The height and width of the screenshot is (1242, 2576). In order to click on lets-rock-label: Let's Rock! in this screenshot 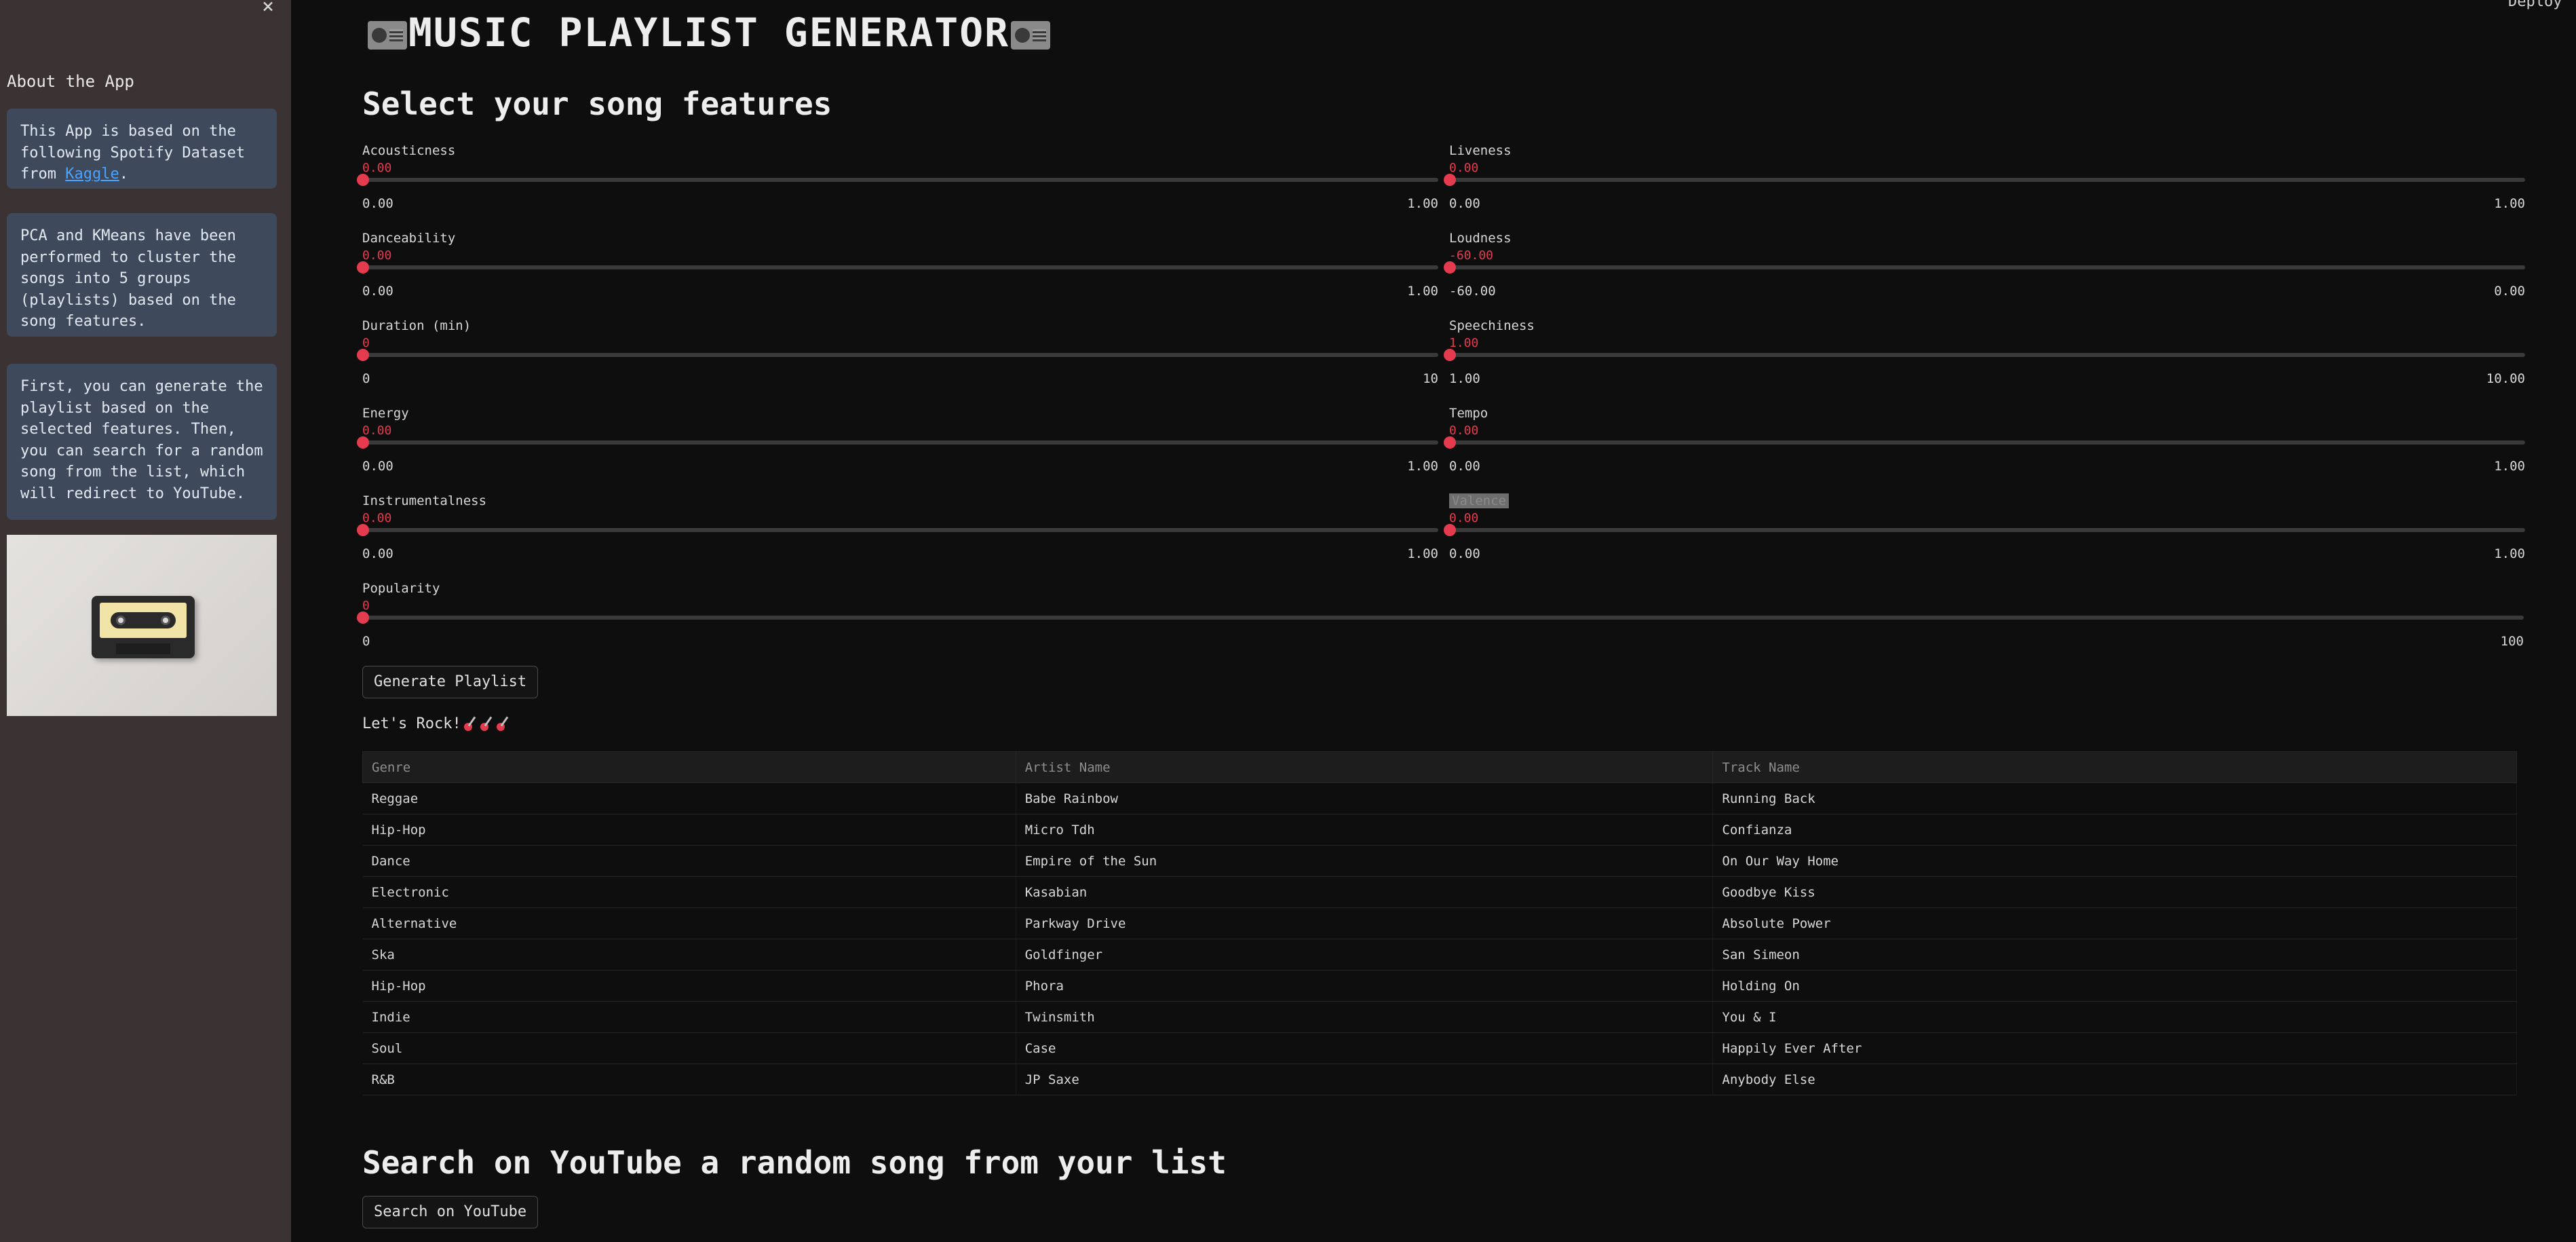, I will do `click(412, 723)`.